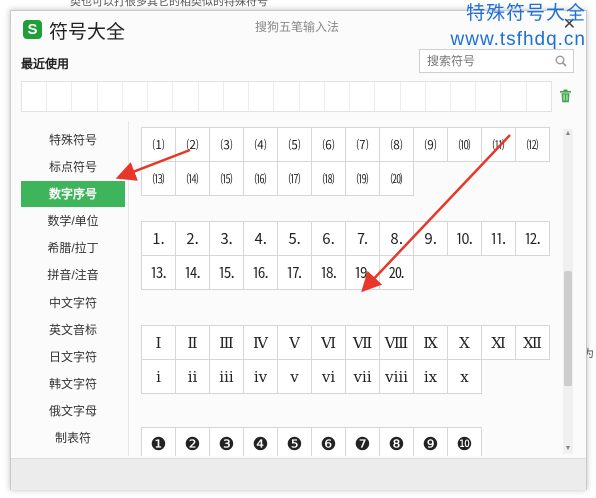 This screenshot has height=498, width=596. What do you see at coordinates (362, 144) in the screenshot?
I see `symbol-cell: ⑺` at bounding box center [362, 144].